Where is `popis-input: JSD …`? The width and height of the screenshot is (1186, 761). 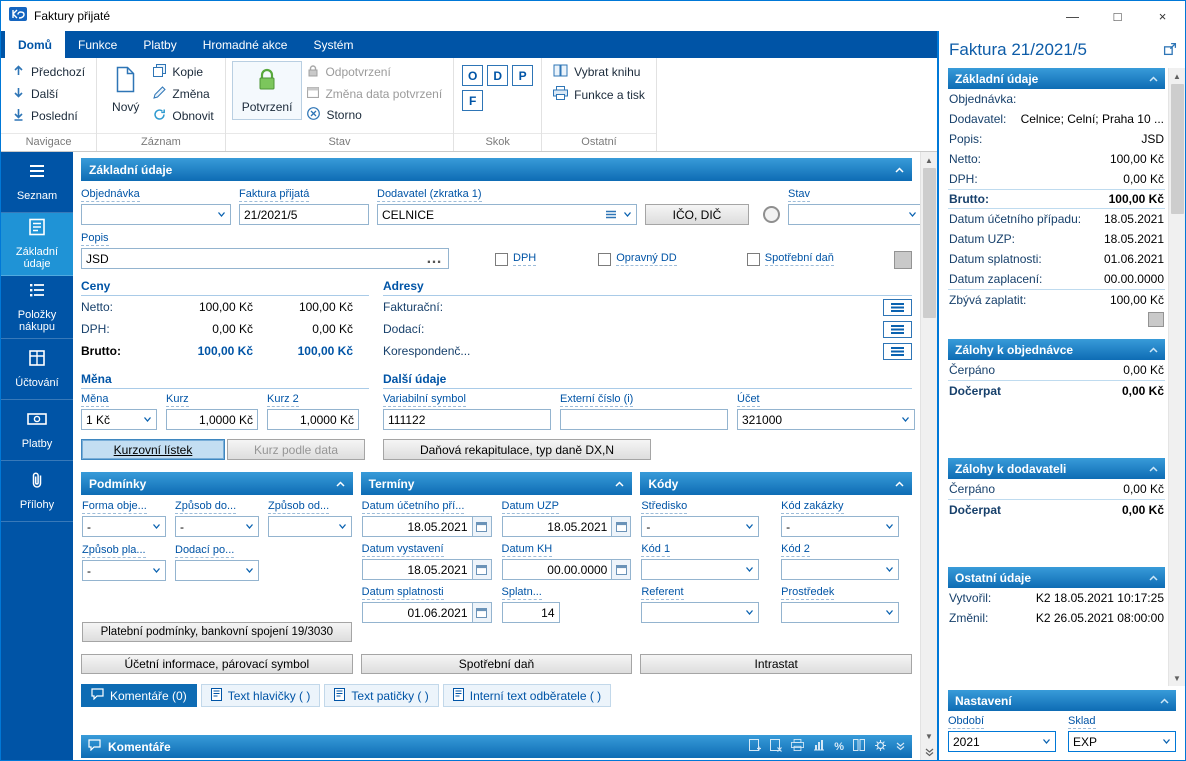
popis-input: JSD … is located at coordinates (265, 258).